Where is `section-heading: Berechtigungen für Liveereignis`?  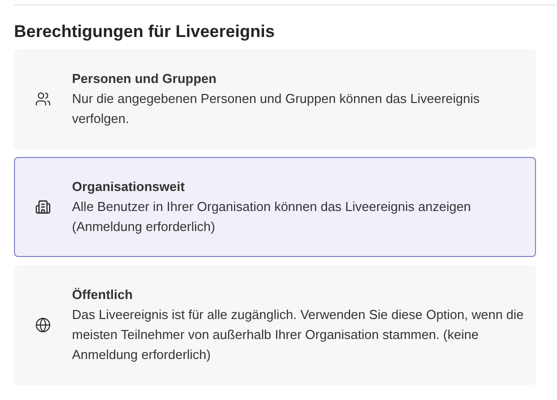 section-heading: Berechtigungen für Liveereignis is located at coordinates (145, 32).